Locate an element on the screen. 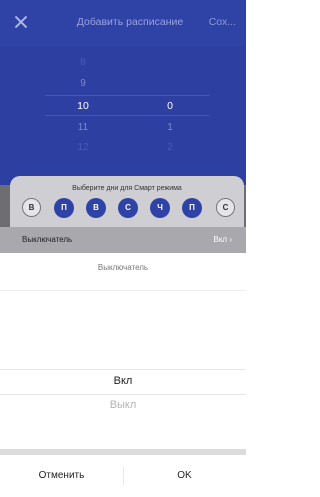  hour-option: 9 is located at coordinates (83, 83).